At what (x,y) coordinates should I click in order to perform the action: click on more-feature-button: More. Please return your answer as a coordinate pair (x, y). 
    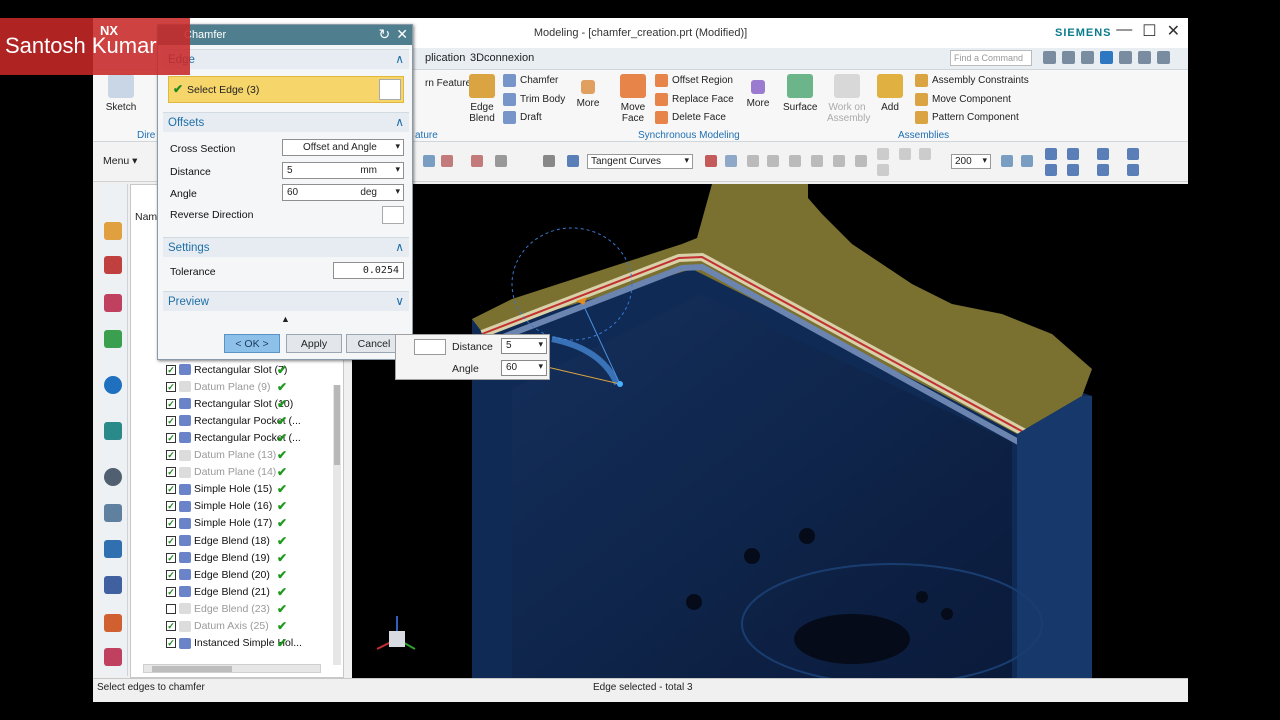
    Looking at the image, I should click on (588, 91).